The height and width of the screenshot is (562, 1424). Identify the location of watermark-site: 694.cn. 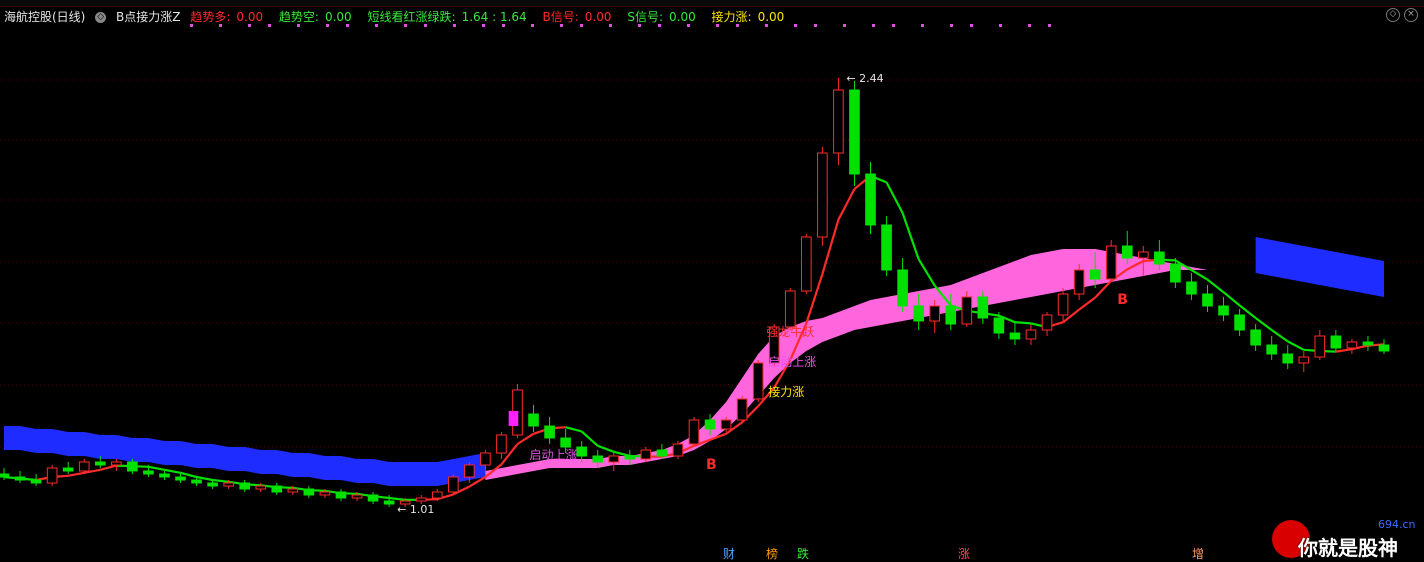
(1397, 524).